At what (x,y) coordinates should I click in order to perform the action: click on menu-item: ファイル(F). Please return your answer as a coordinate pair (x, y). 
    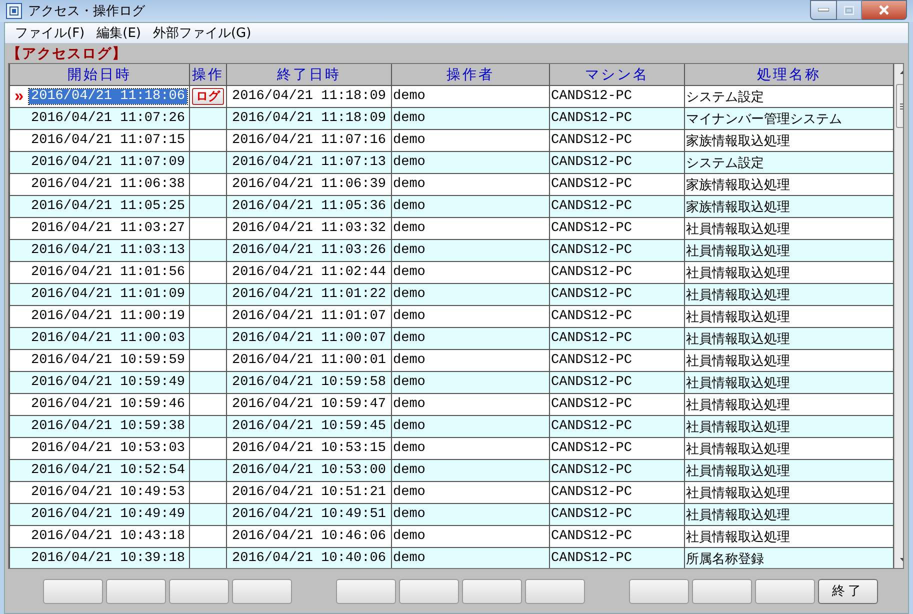
    Looking at the image, I should click on (50, 33).